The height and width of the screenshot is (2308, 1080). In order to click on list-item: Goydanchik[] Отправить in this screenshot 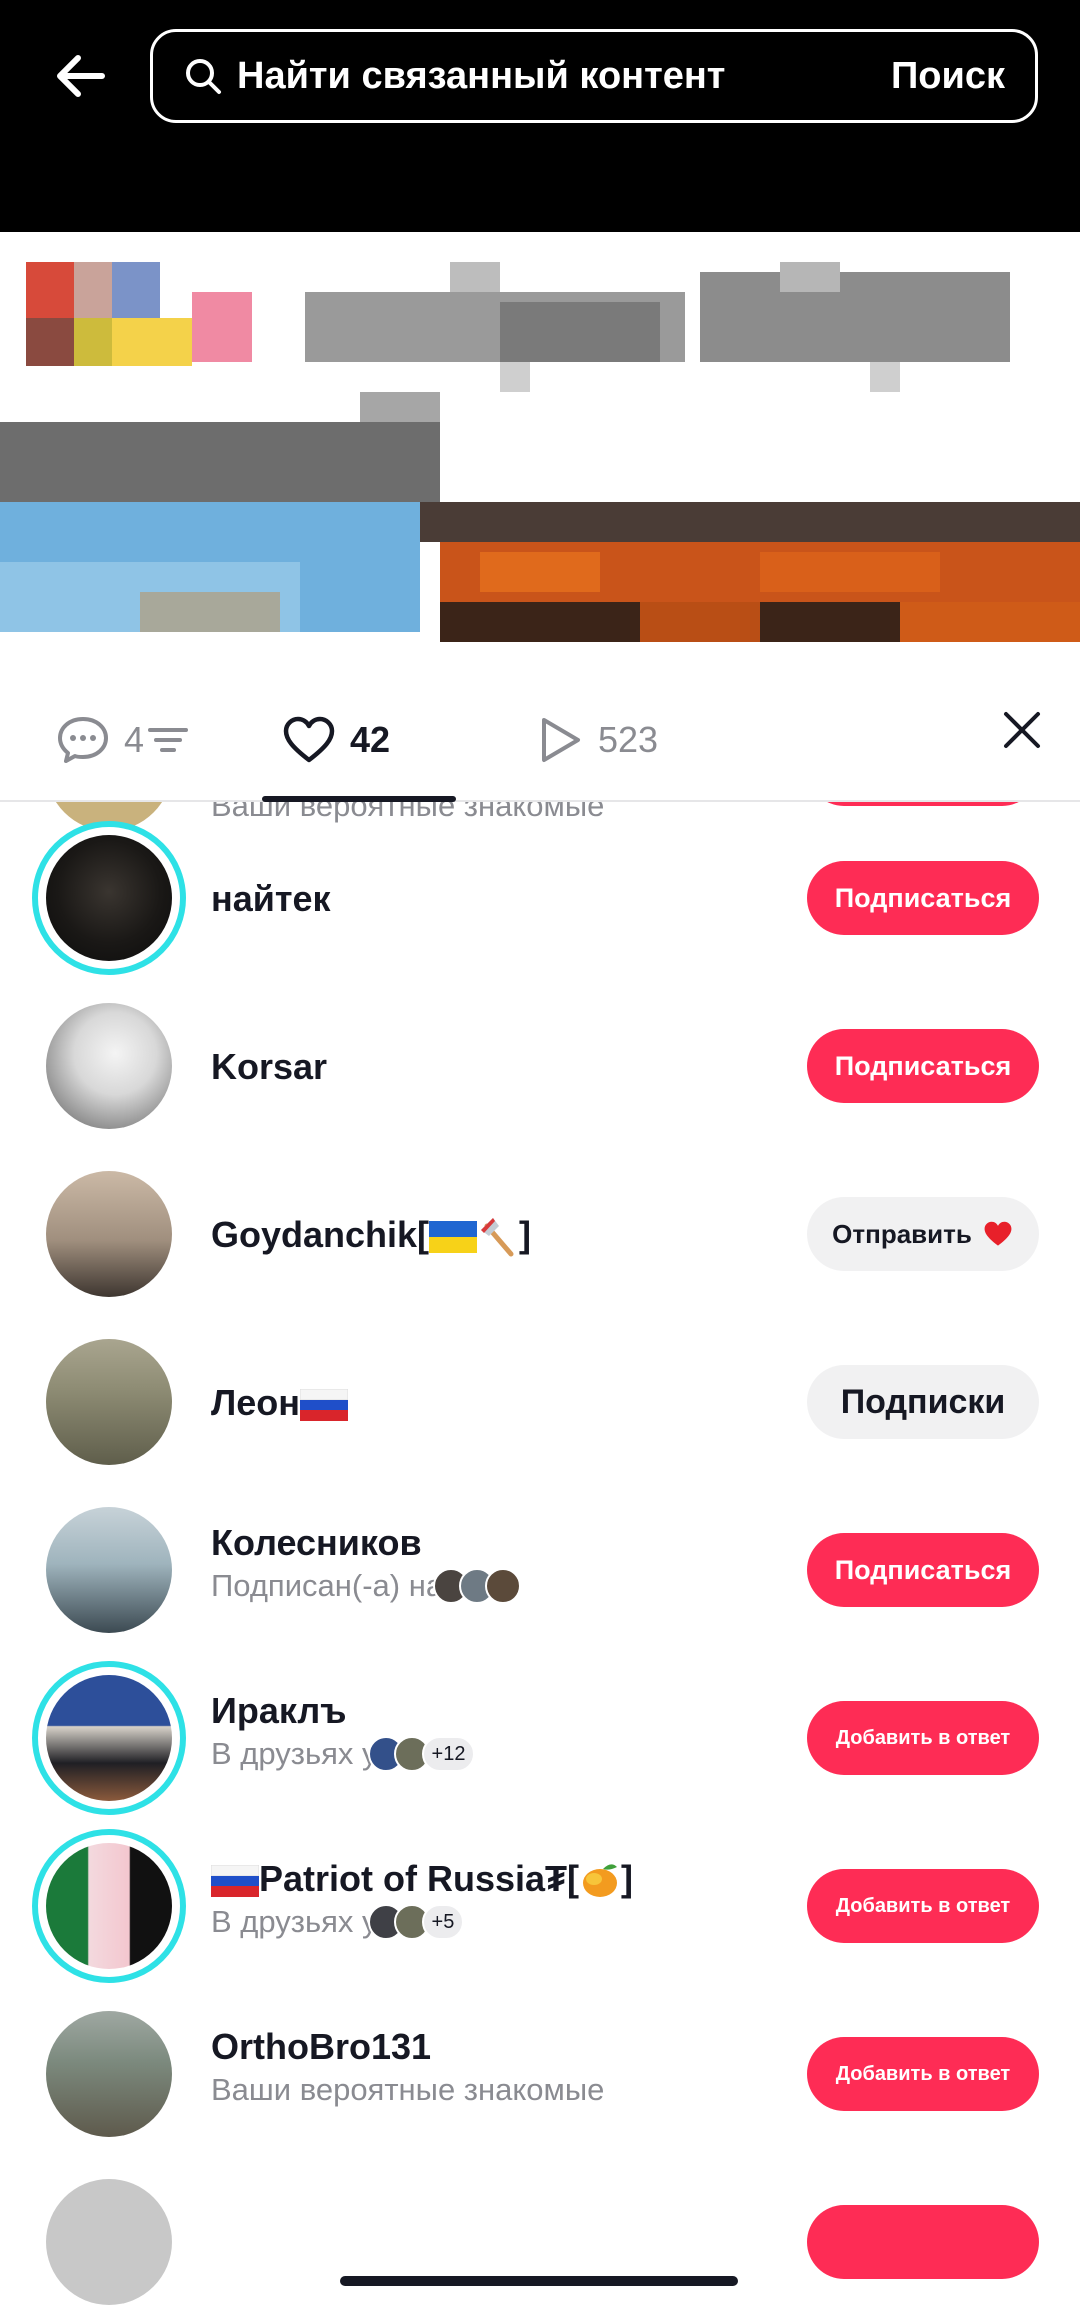, I will do `click(540, 1234)`.